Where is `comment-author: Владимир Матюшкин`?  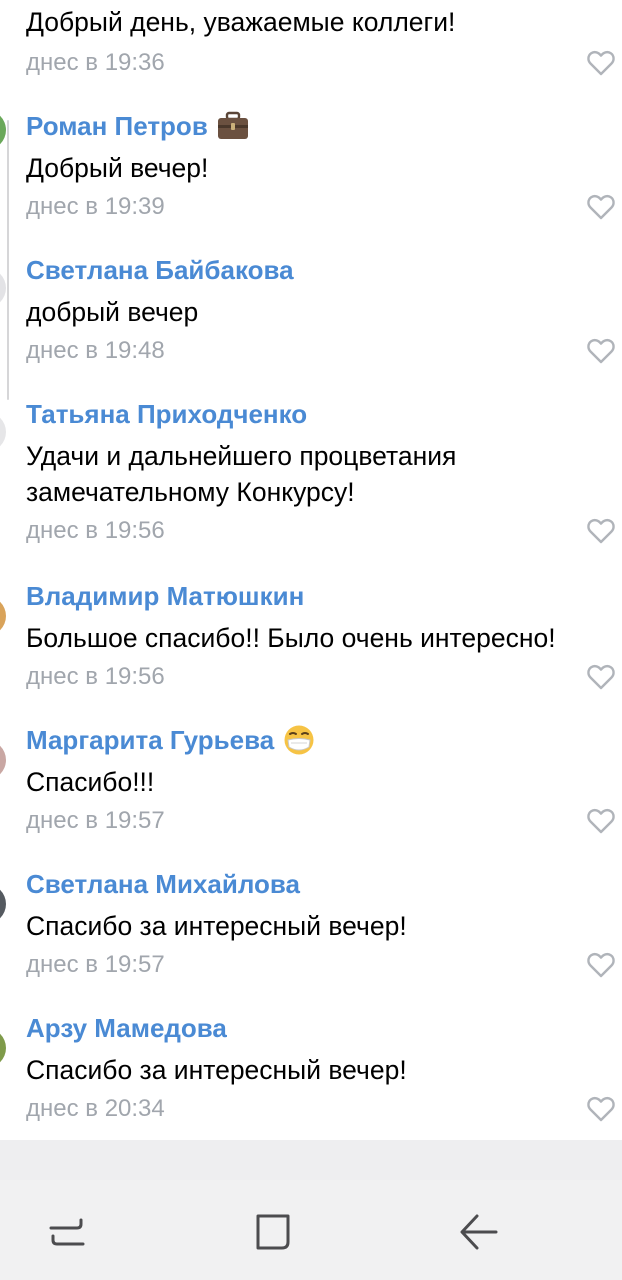
comment-author: Владимир Матюшкин is located at coordinates (165, 596).